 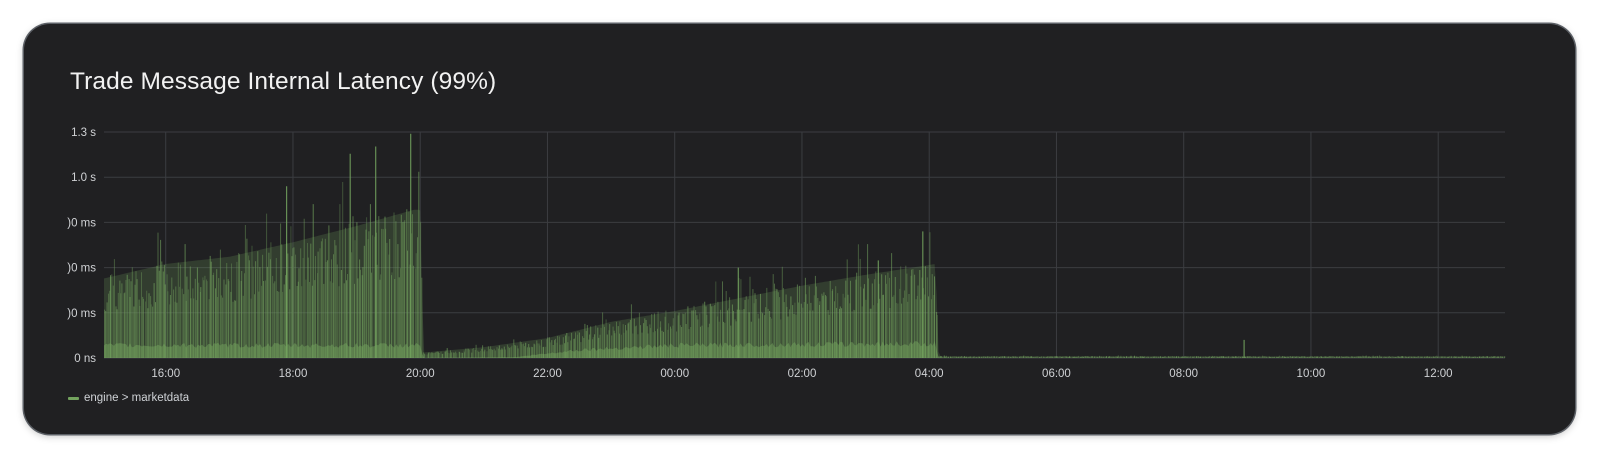 What do you see at coordinates (802, 374) in the screenshot?
I see `x-tick-label-5: 02:00` at bounding box center [802, 374].